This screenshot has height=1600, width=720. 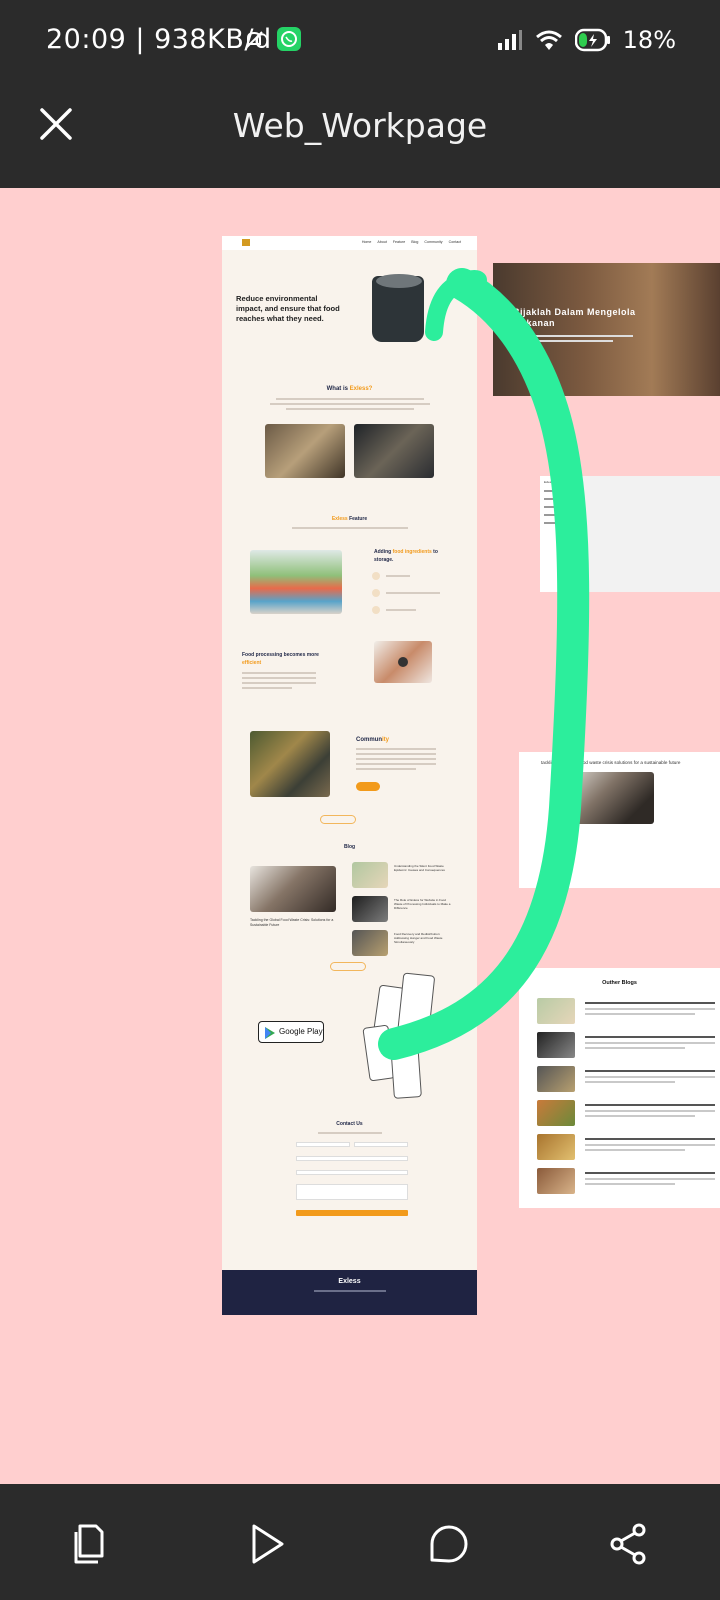 I want to click on copy-icon, so click(x=90, y=1544).